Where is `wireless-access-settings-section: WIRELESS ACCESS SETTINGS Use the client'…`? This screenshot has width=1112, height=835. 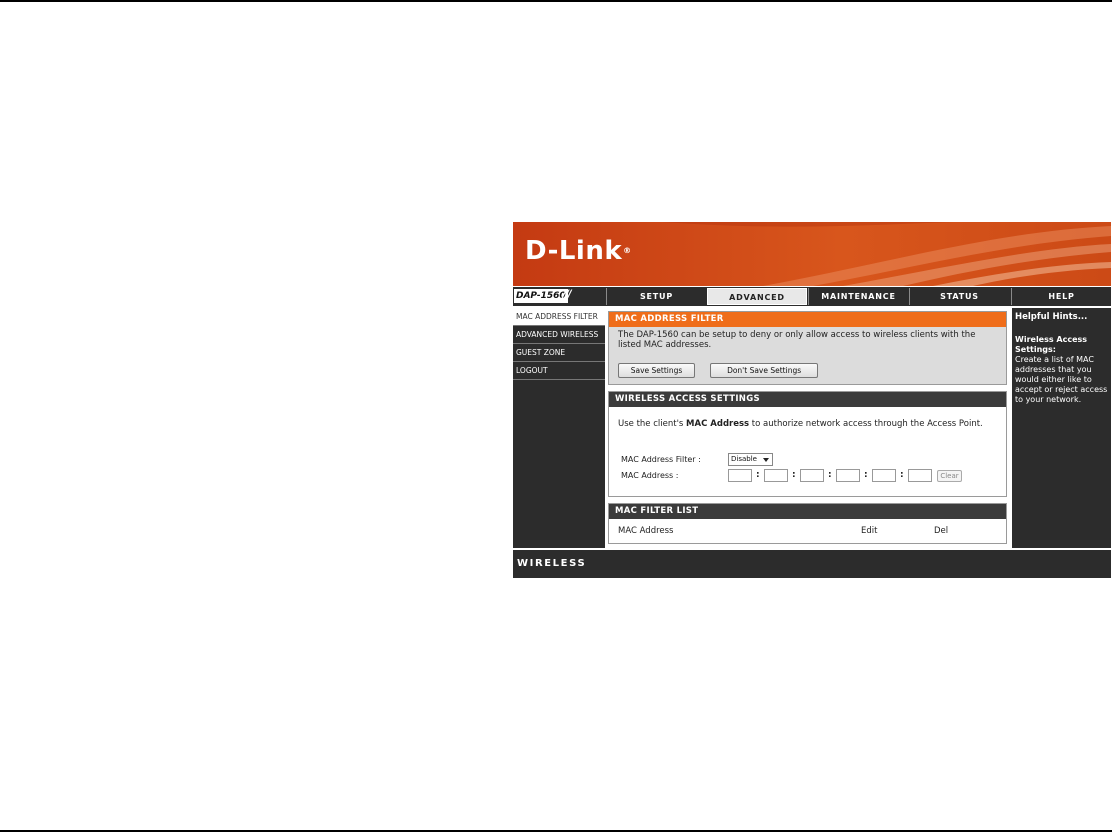 wireless-access-settings-section: WIRELESS ACCESS SETTINGS Use the client'… is located at coordinates (807, 444).